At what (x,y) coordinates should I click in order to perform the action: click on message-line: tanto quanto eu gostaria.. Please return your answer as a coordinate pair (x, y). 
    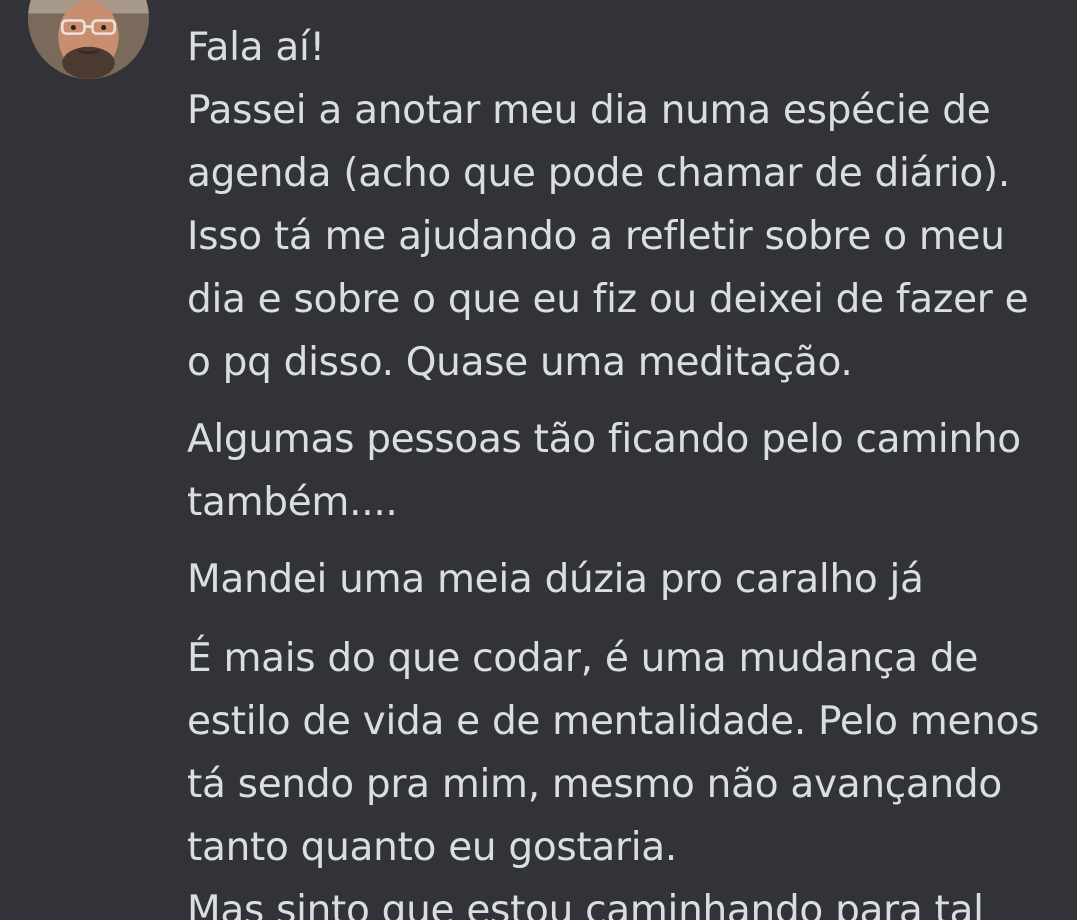
    Looking at the image, I should click on (432, 847).